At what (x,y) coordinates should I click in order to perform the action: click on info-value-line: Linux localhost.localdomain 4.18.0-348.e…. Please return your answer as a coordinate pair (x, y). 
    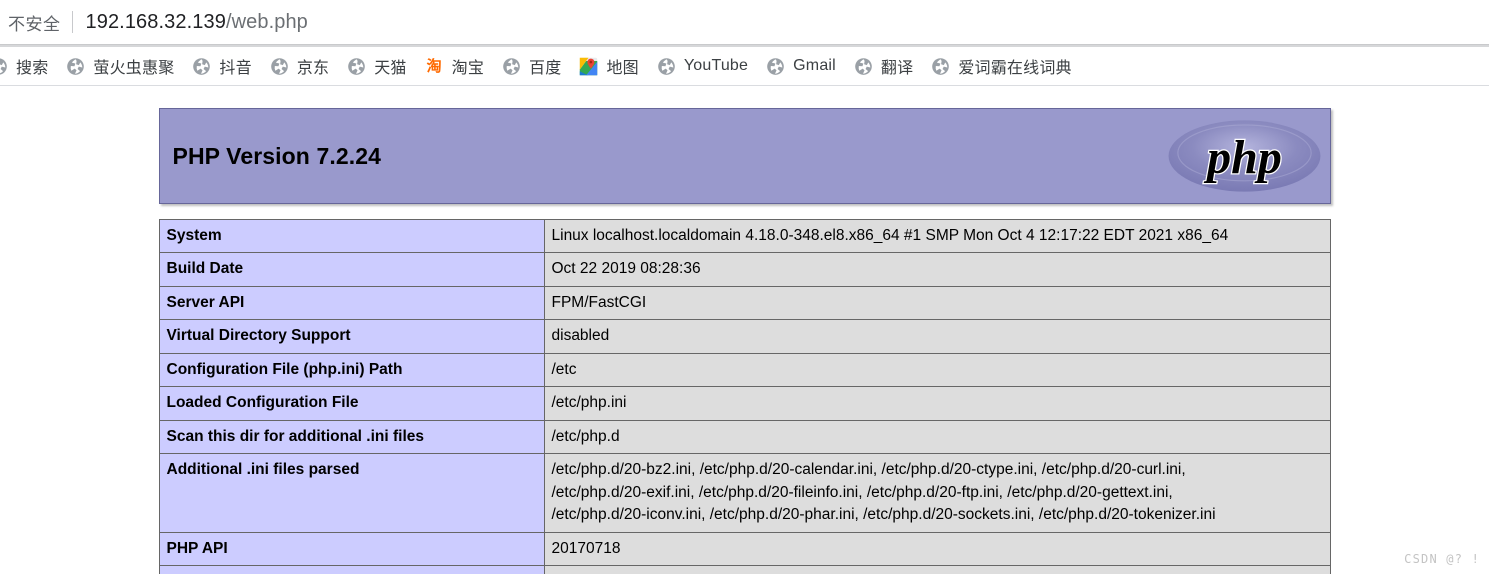
    Looking at the image, I should click on (890, 235).